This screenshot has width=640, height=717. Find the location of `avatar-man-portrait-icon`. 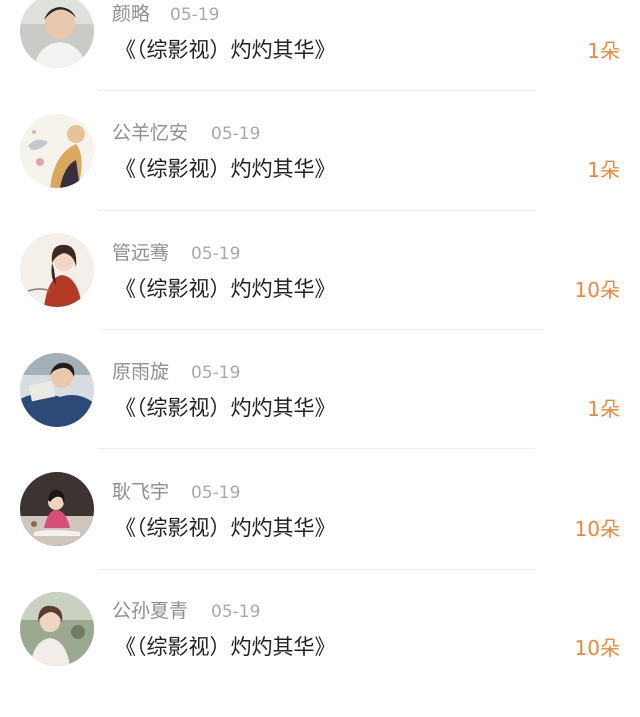

avatar-man-portrait-icon is located at coordinates (57, 34).